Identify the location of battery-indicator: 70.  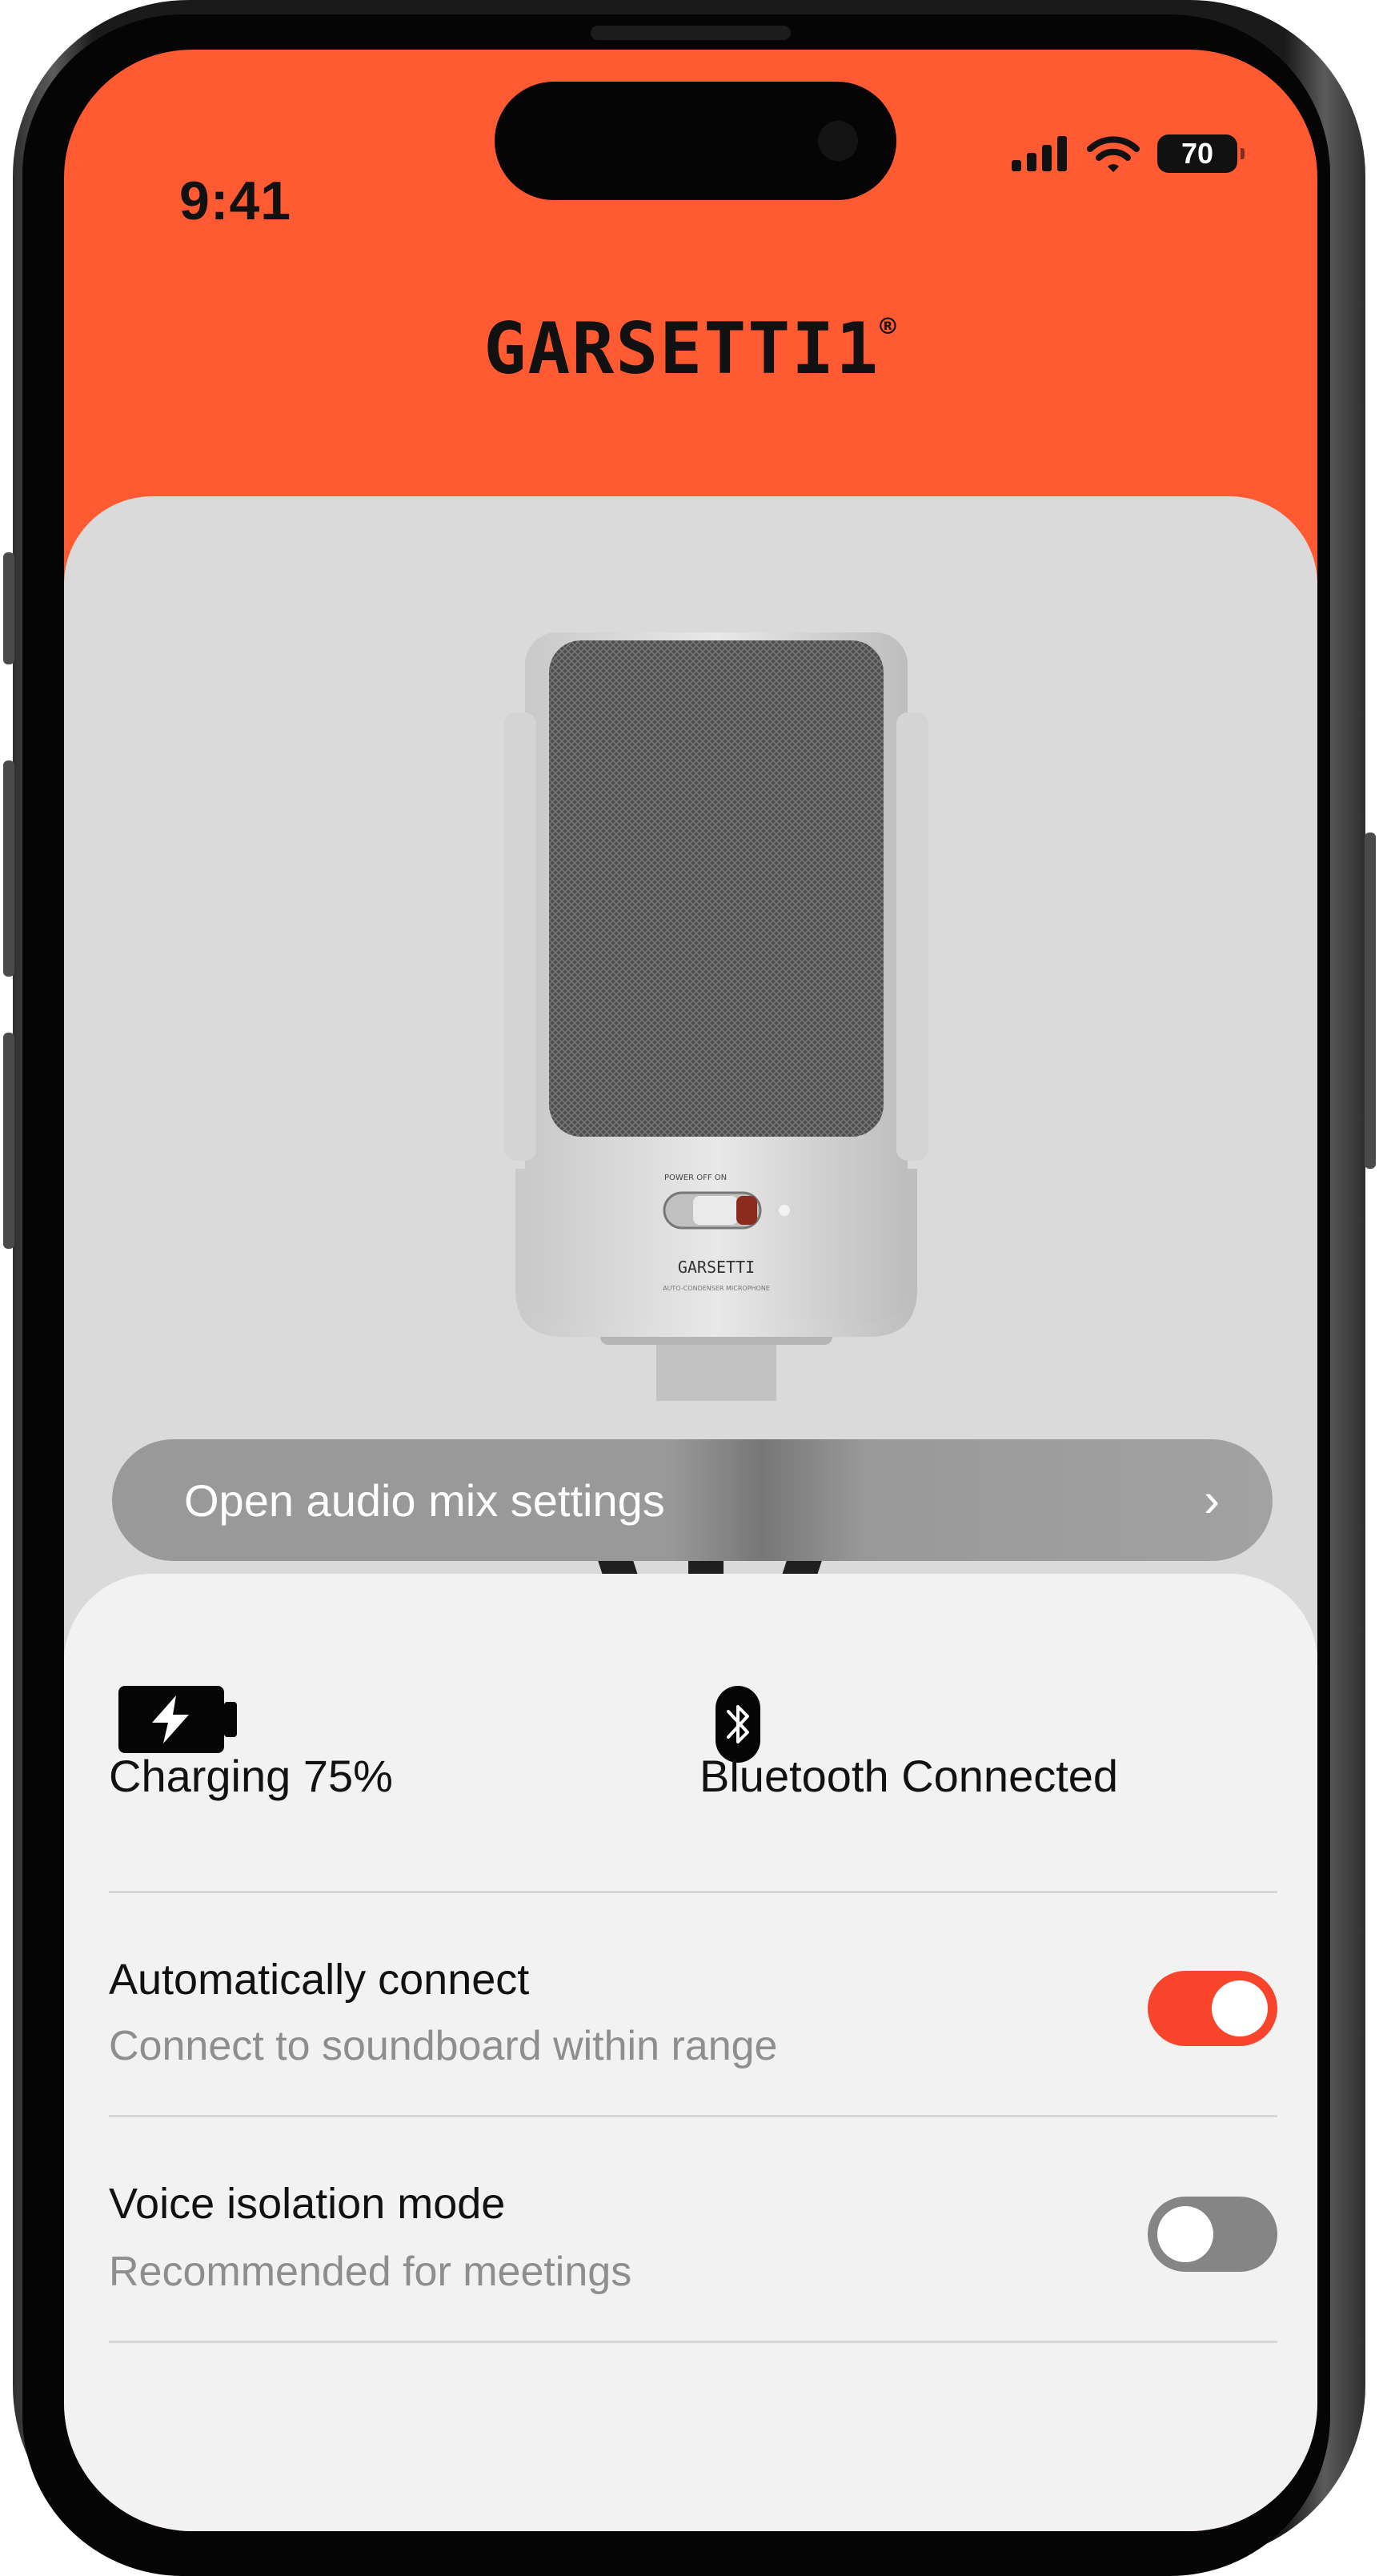
(1201, 153).